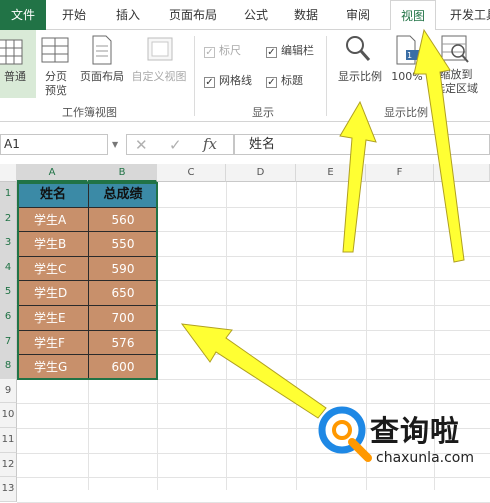 The width and height of the screenshot is (490, 503). Describe the element at coordinates (8, 465) in the screenshot. I see `row-header: 12` at that location.